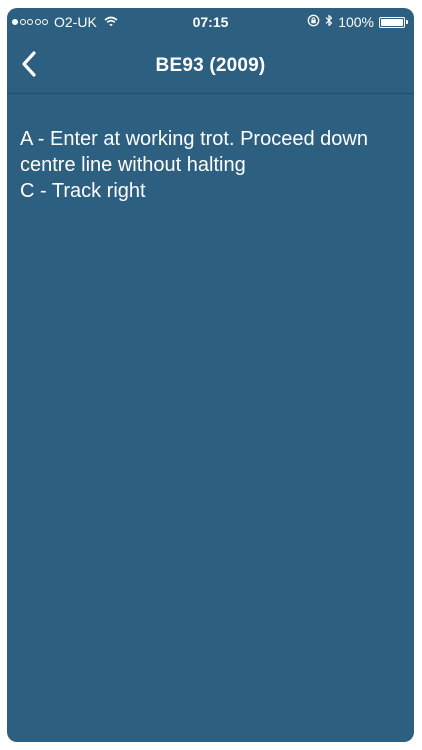  I want to click on status-bar: O2-UK 07:15 100%, so click(210, 22).